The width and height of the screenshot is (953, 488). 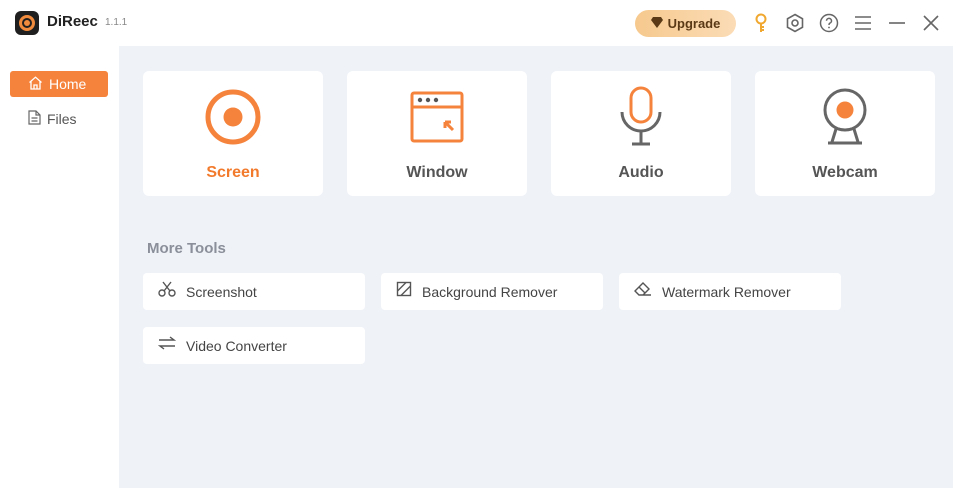 I want to click on app-logo, so click(x=27, y=23).